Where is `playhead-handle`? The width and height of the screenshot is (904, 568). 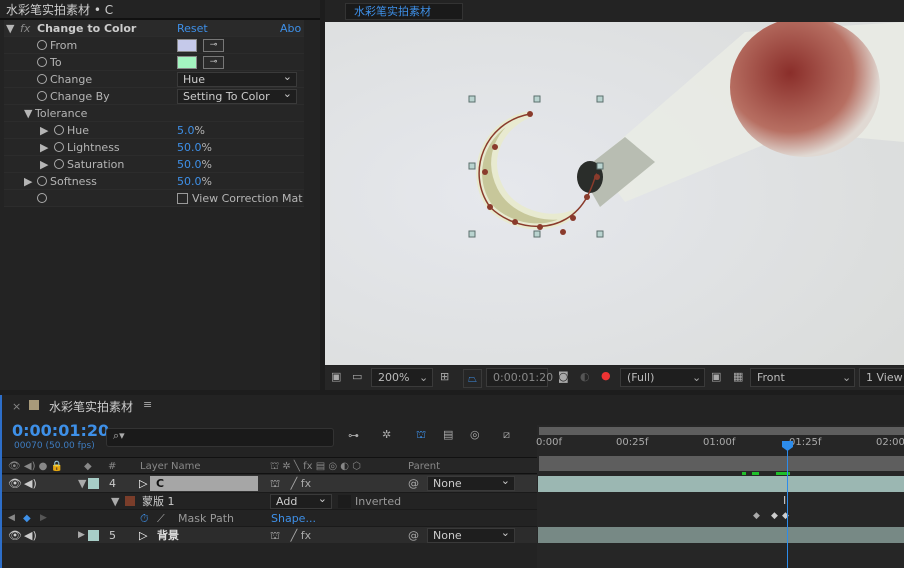
playhead-handle is located at coordinates (787, 446).